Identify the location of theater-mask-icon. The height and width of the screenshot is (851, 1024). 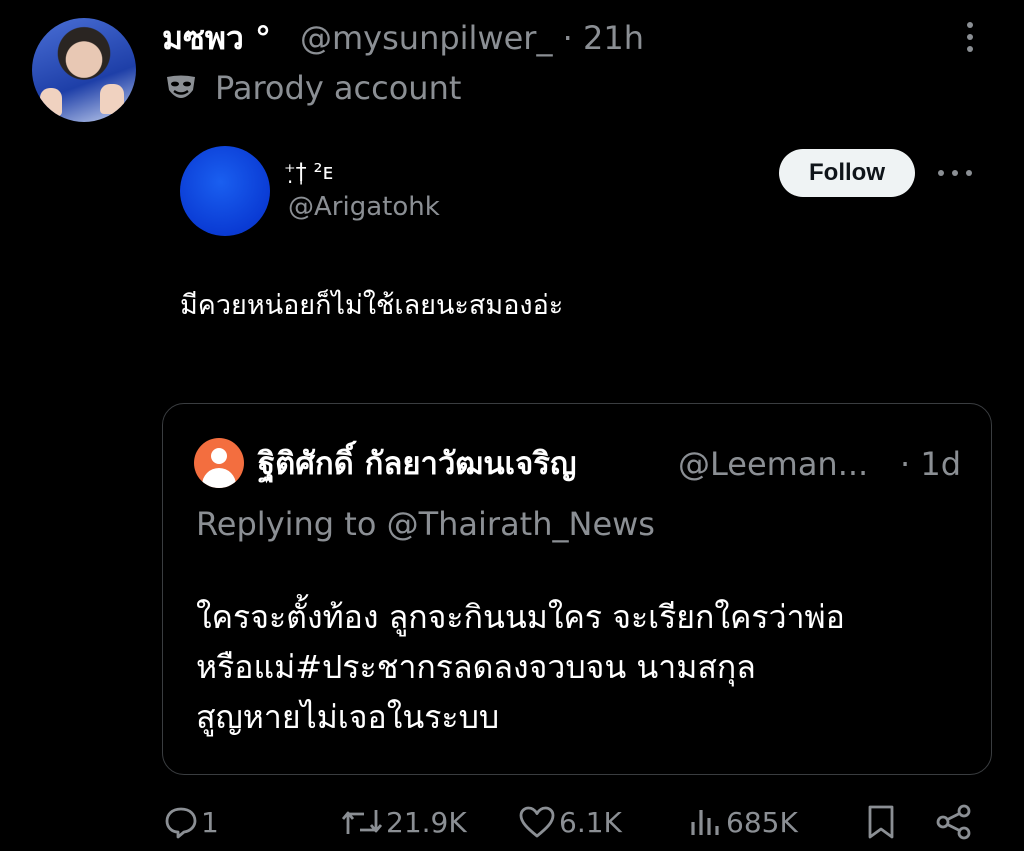
(181, 89).